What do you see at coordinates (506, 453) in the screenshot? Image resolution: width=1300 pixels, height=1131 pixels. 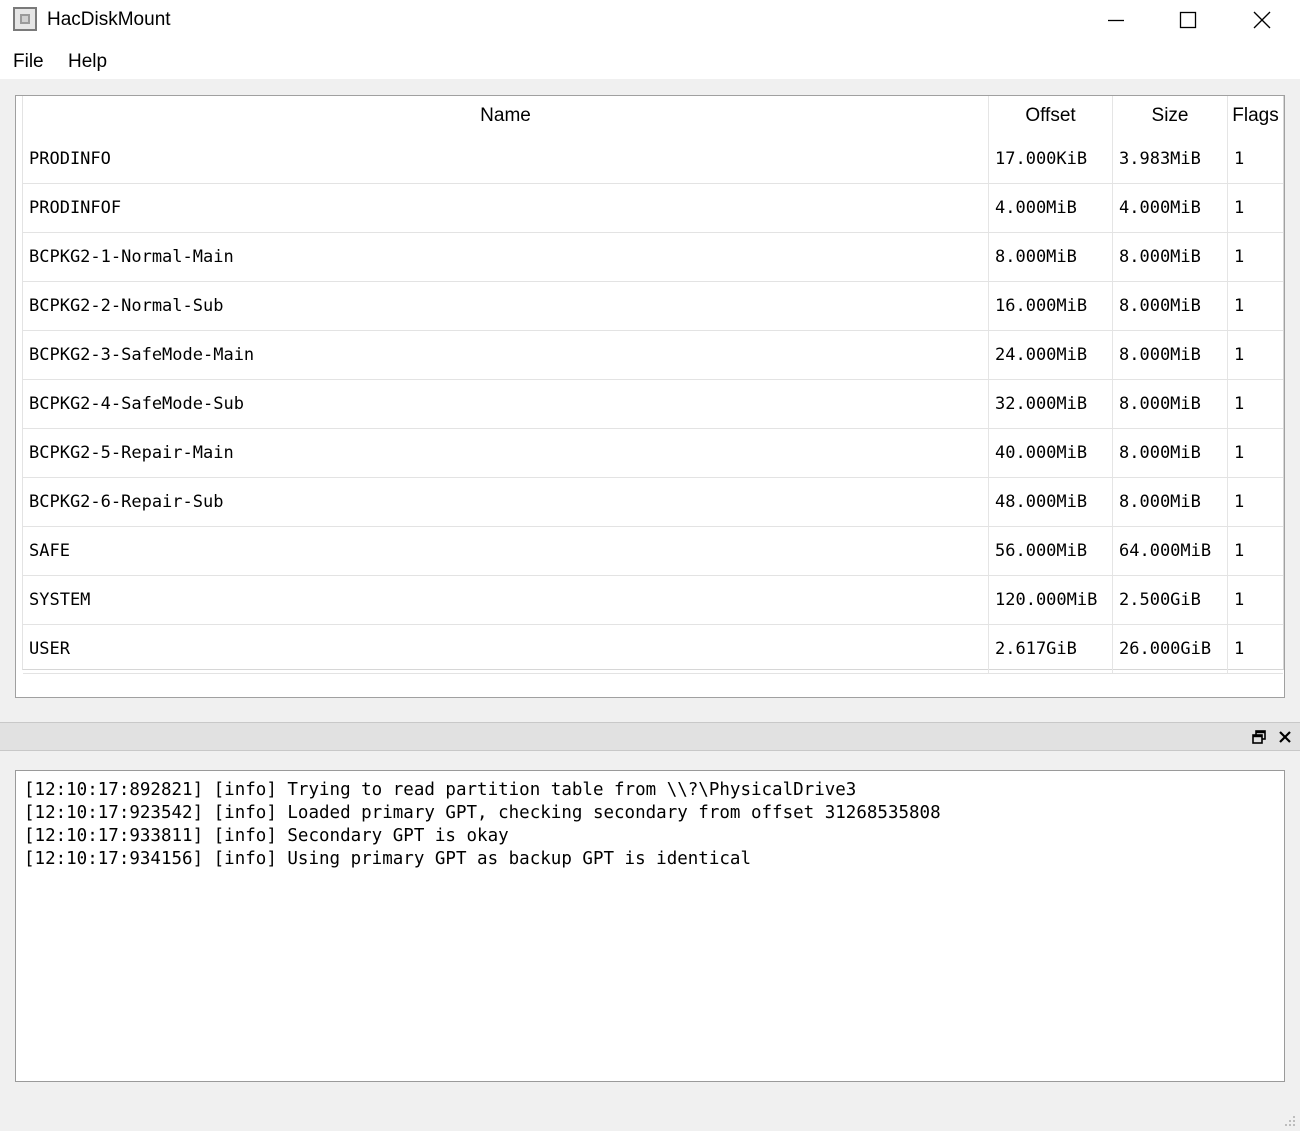 I see `cell-name: BCPKG2-5-Repair-Main` at bounding box center [506, 453].